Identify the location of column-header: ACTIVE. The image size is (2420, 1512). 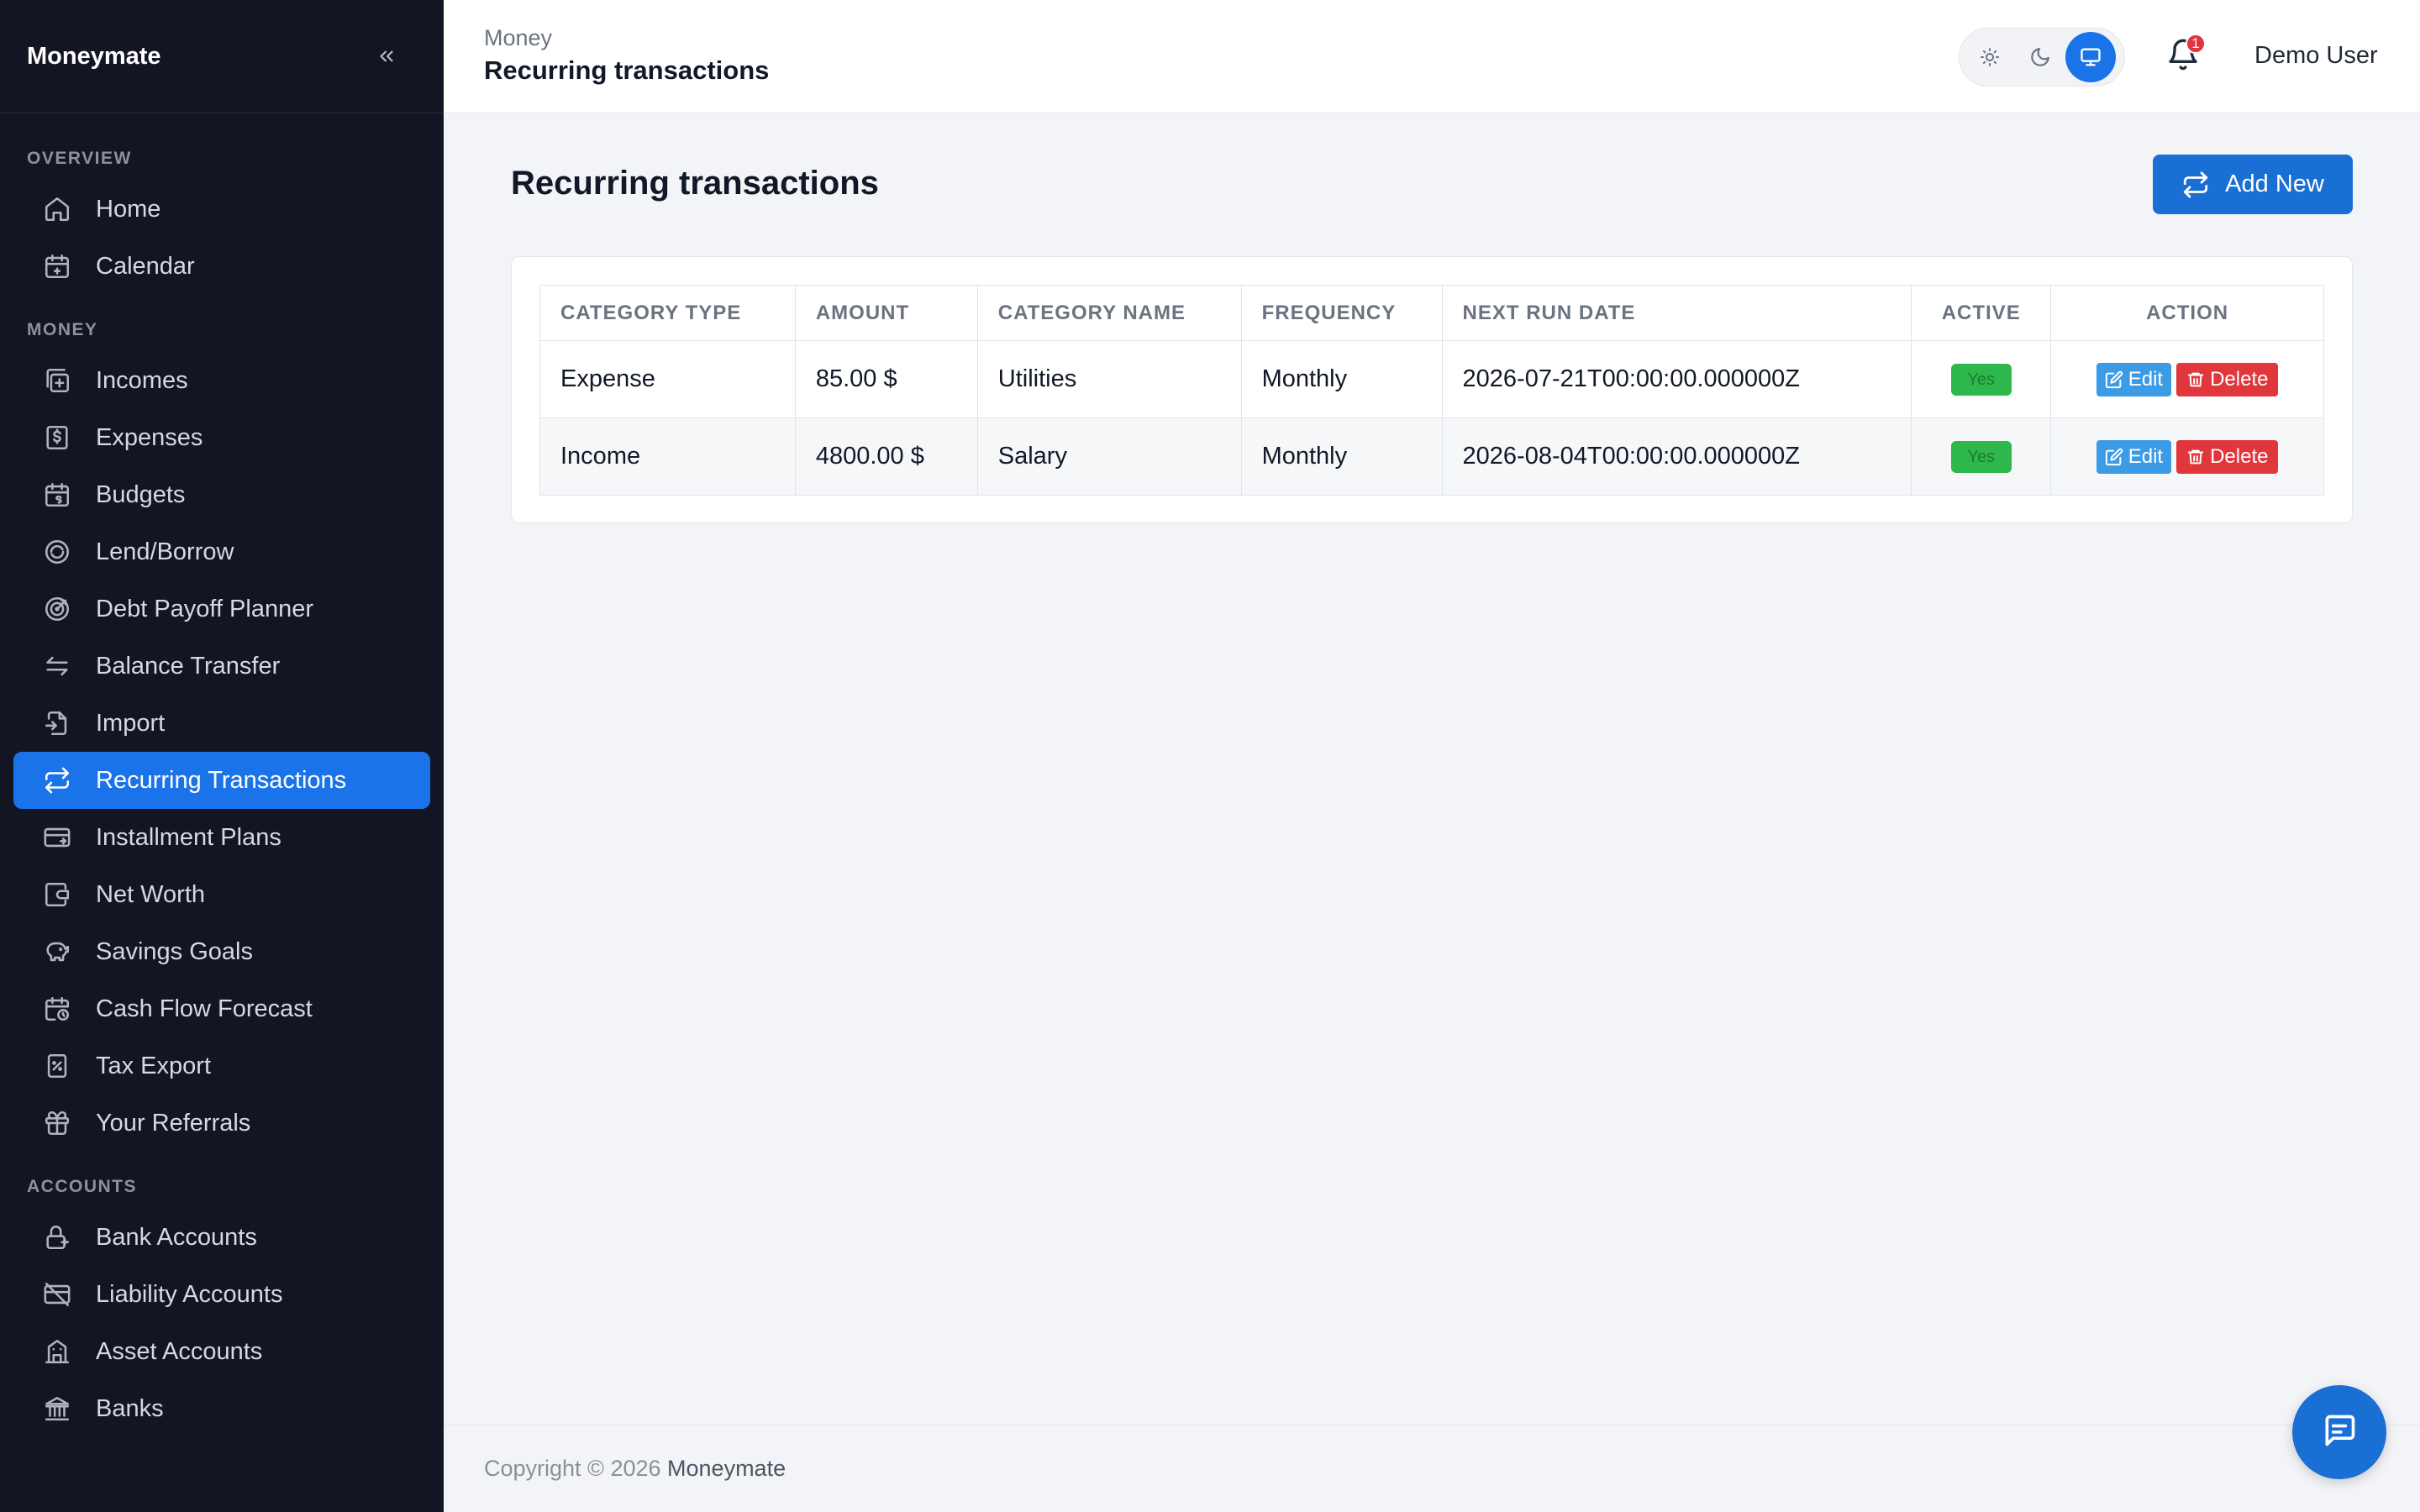
(1982, 313).